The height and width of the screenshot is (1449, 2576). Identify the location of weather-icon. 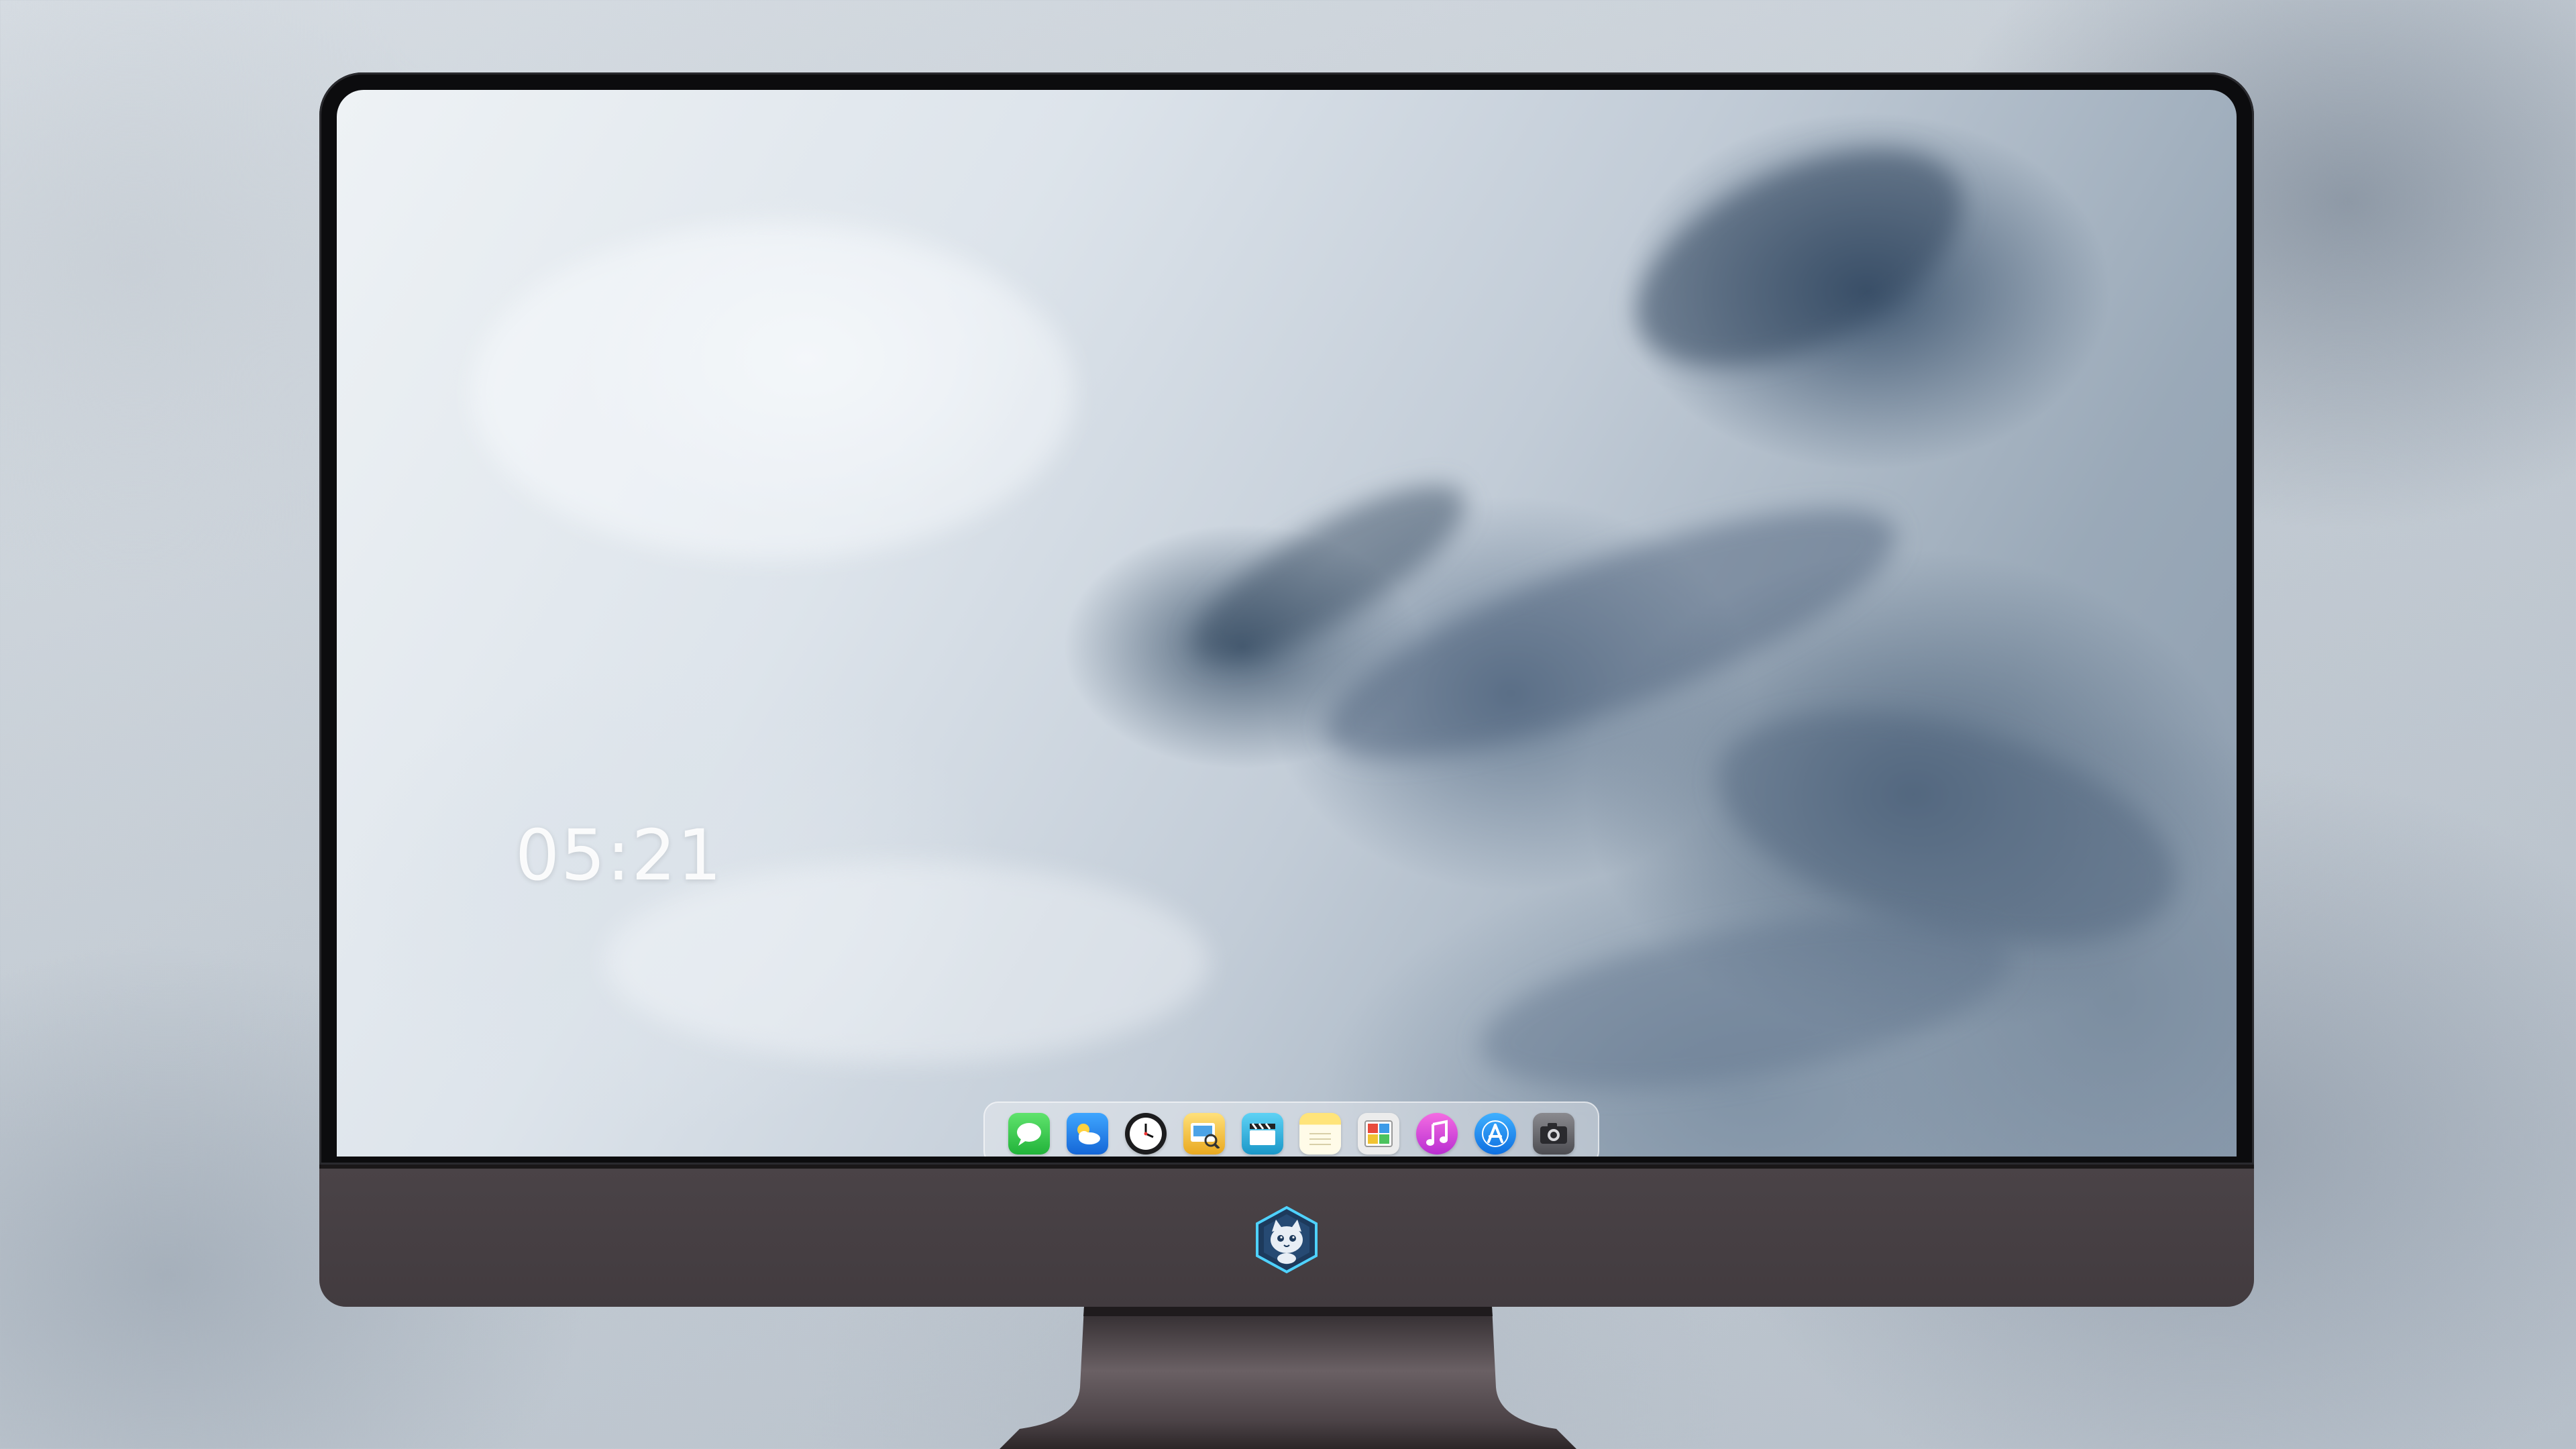
(1087, 1133).